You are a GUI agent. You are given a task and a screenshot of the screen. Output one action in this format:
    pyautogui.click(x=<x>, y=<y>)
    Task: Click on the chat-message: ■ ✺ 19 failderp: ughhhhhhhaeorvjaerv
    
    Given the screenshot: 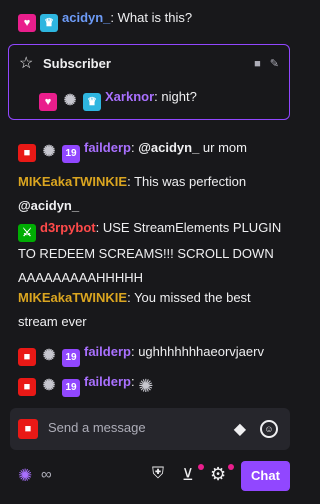 What is the action you would take?
    pyautogui.click(x=155, y=353)
    